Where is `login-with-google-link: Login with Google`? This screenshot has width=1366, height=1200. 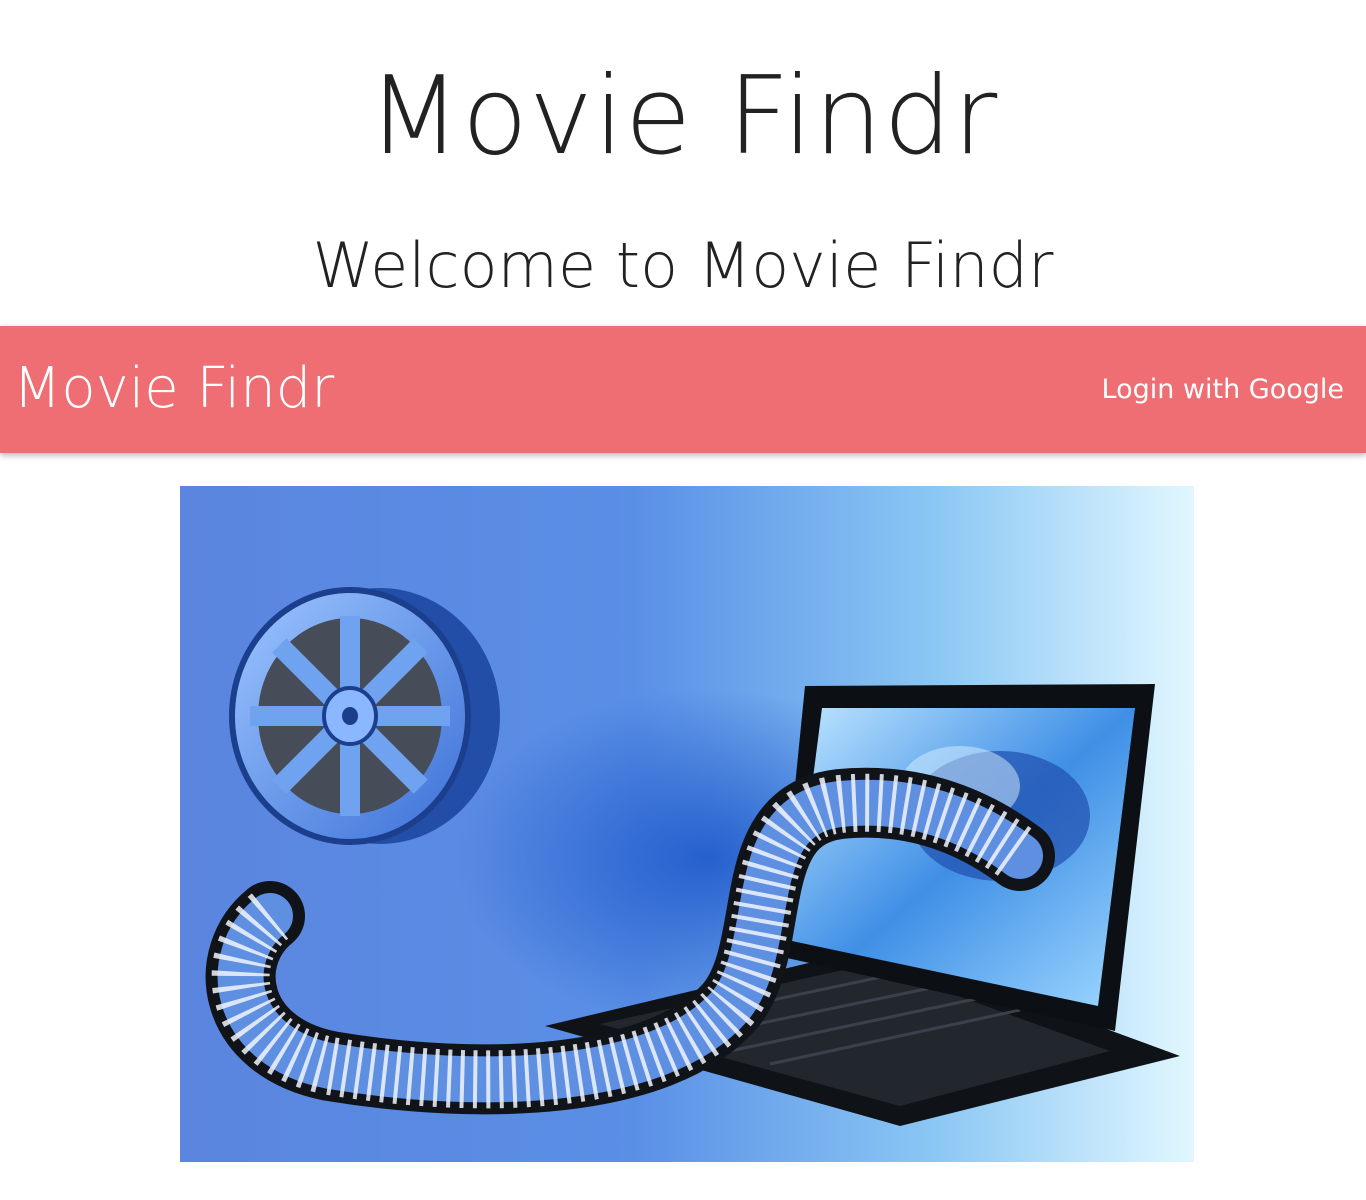 login-with-google-link: Login with Google is located at coordinates (1223, 390).